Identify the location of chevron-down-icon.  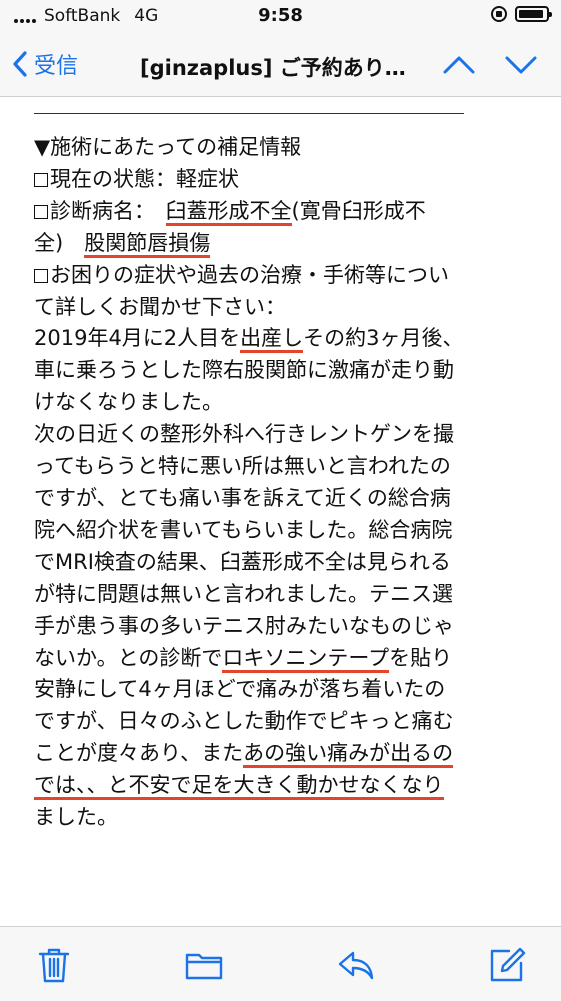
(521, 65).